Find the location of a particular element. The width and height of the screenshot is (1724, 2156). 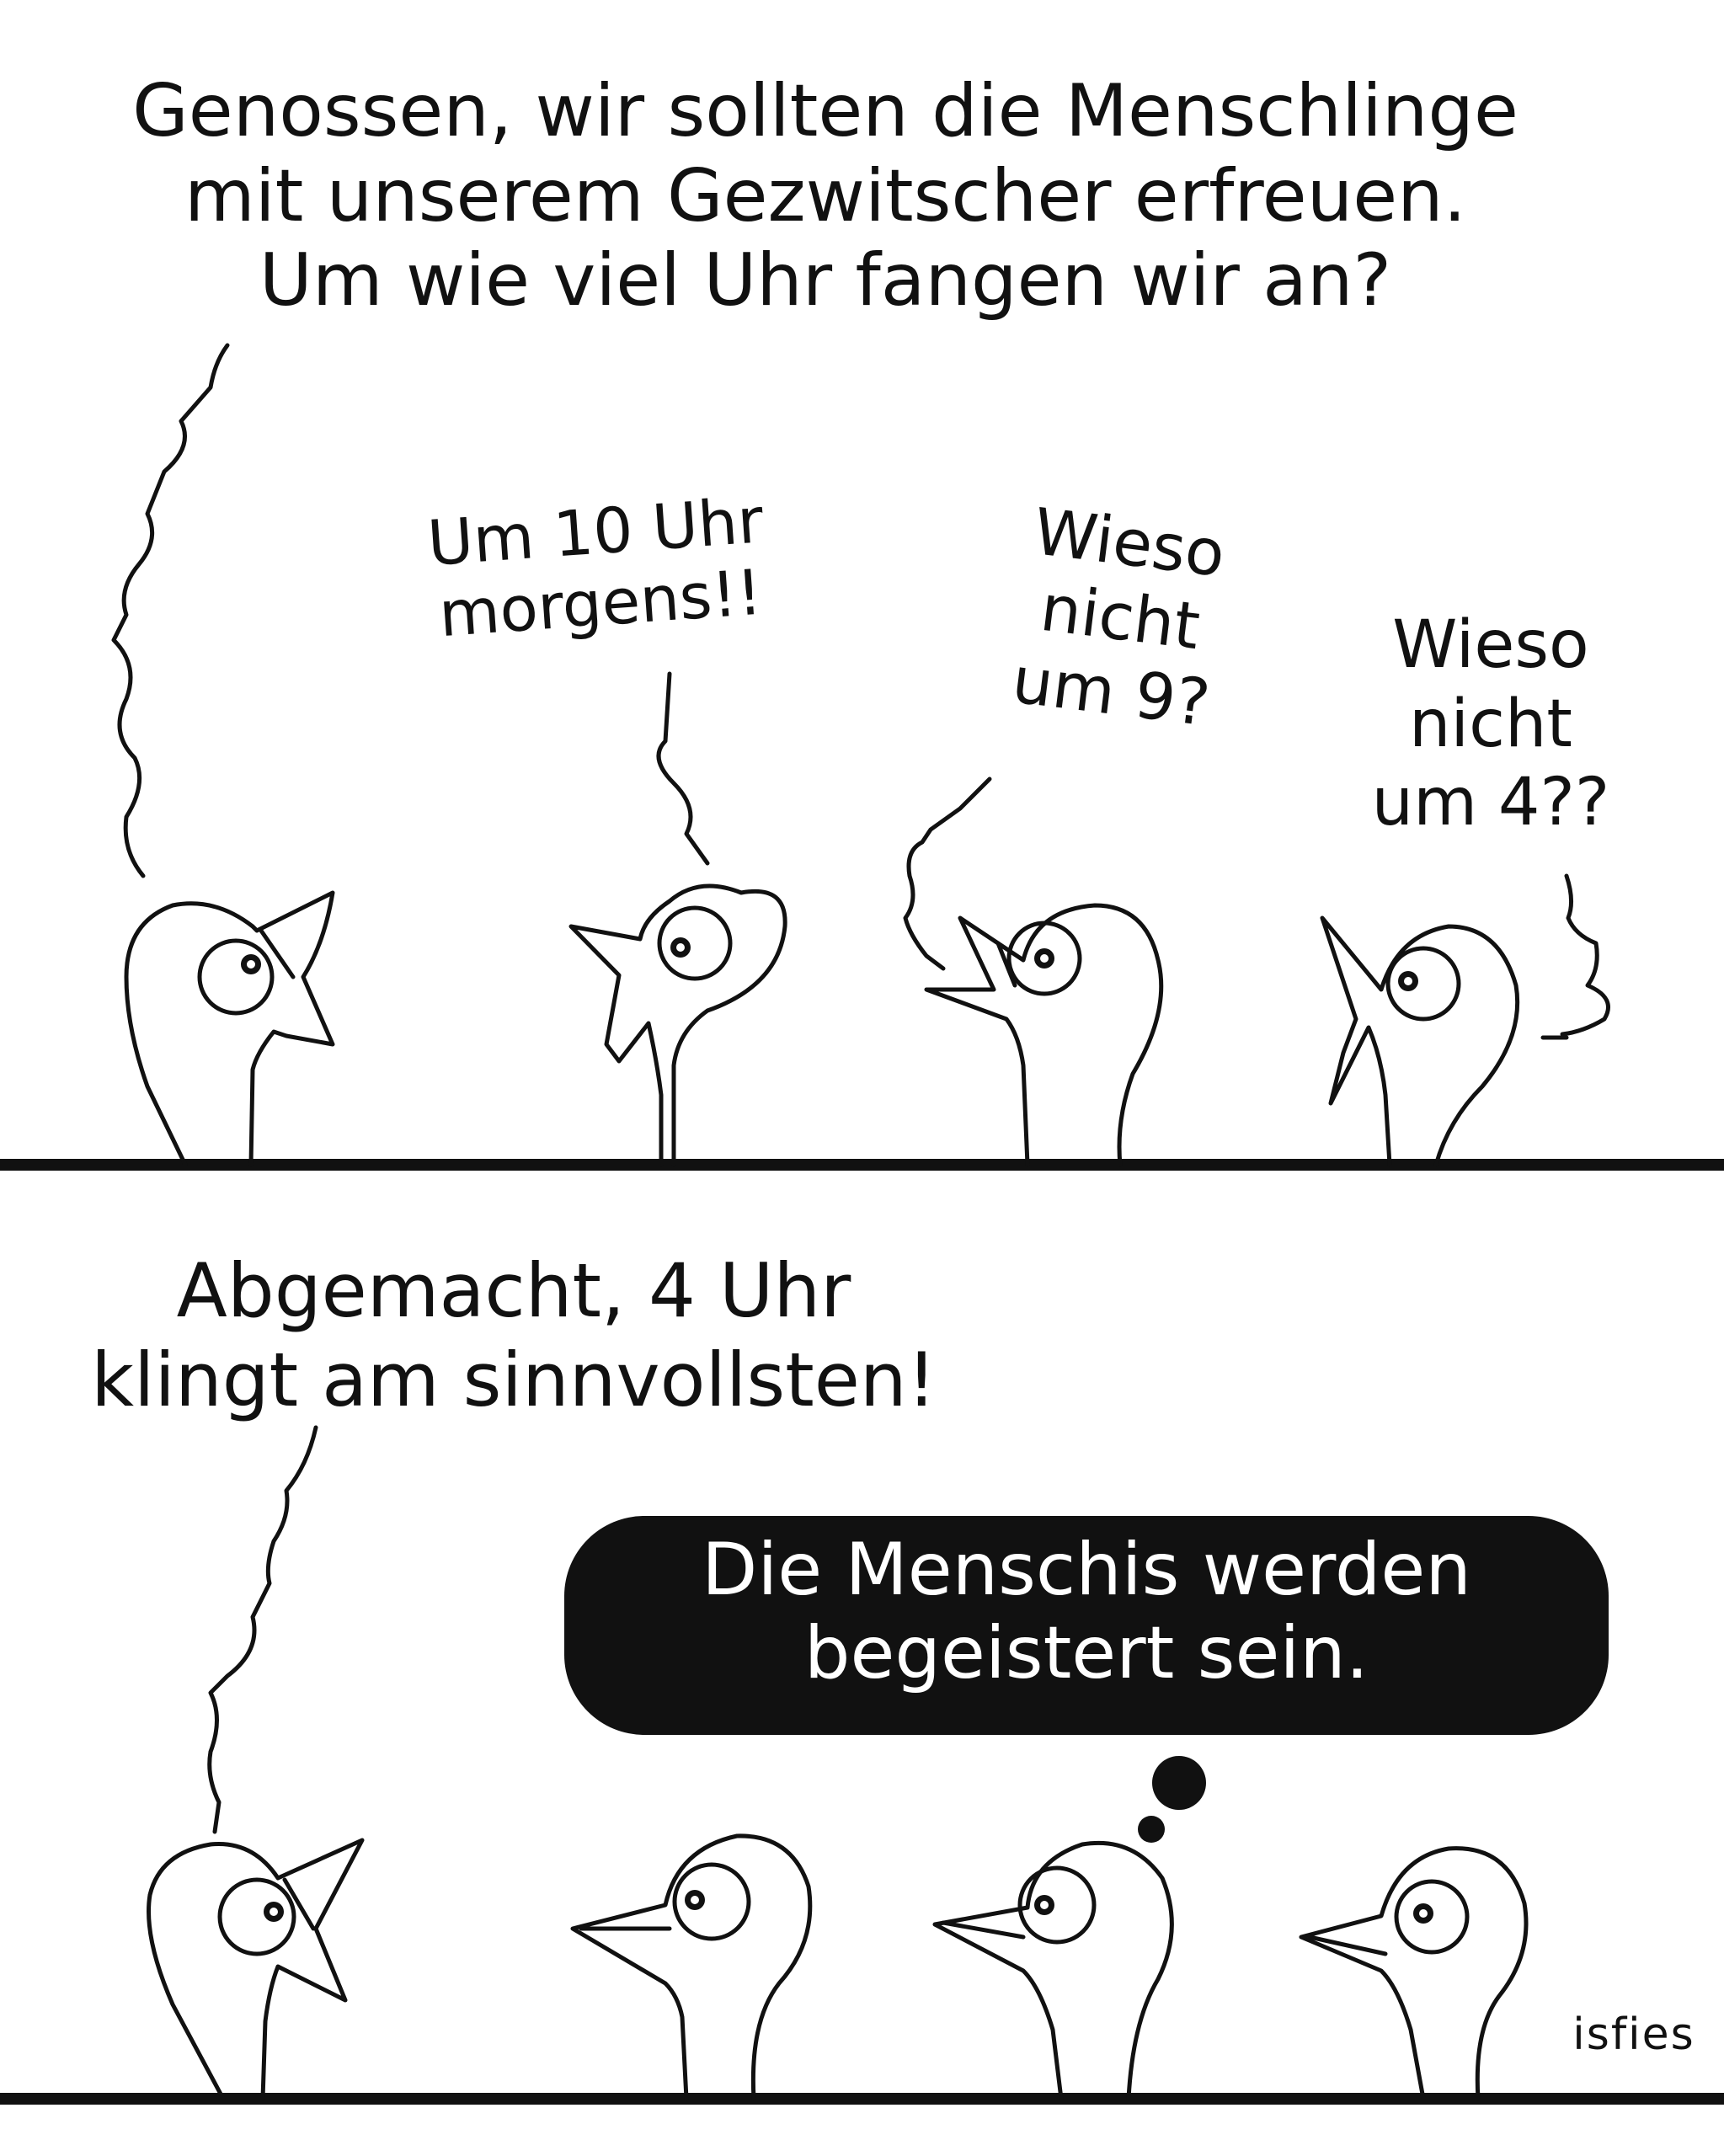

speech-line: mit unserem Gezwitscher erfreuen. is located at coordinates (825, 195).